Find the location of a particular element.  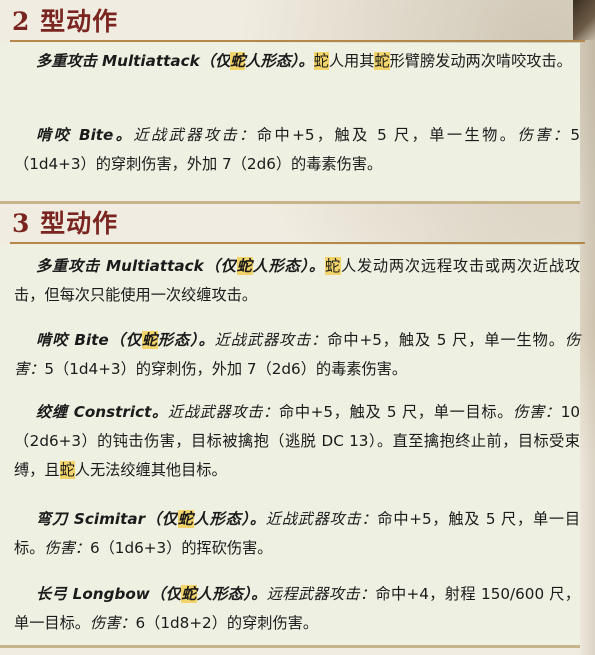

action-name: 啃咬 Bite（仅 is located at coordinates (89, 340).